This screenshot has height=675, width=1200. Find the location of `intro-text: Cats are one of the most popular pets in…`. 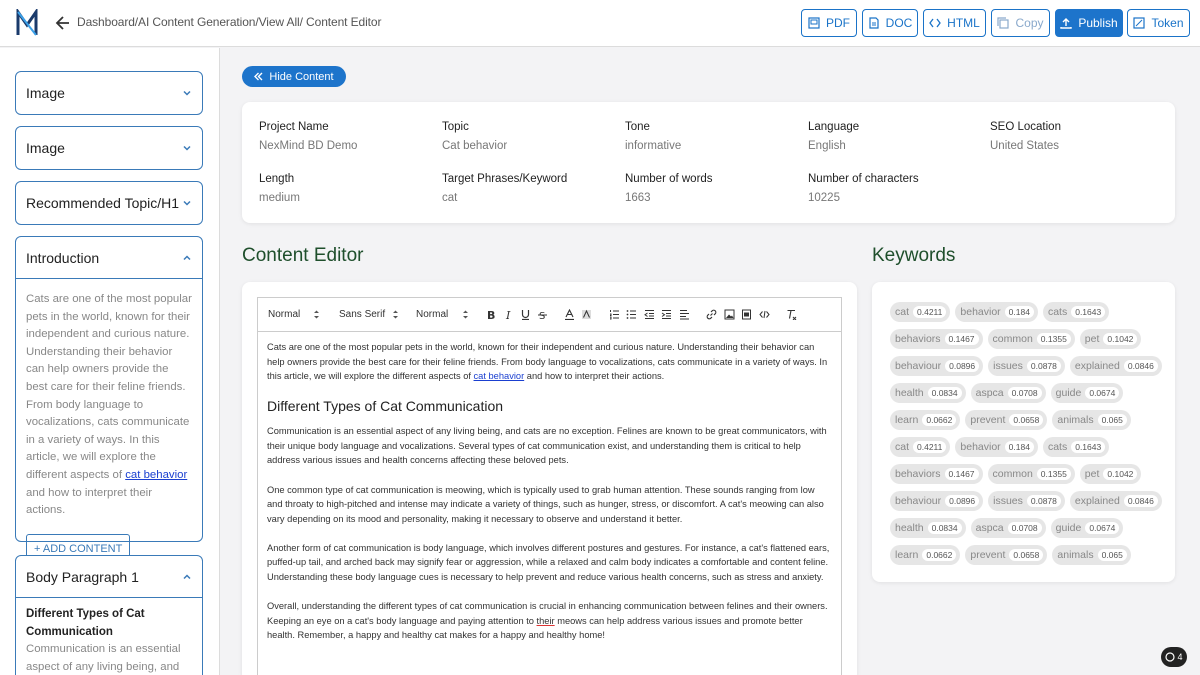

intro-text: Cats are one of the most popular pets in… is located at coordinates (109, 387).